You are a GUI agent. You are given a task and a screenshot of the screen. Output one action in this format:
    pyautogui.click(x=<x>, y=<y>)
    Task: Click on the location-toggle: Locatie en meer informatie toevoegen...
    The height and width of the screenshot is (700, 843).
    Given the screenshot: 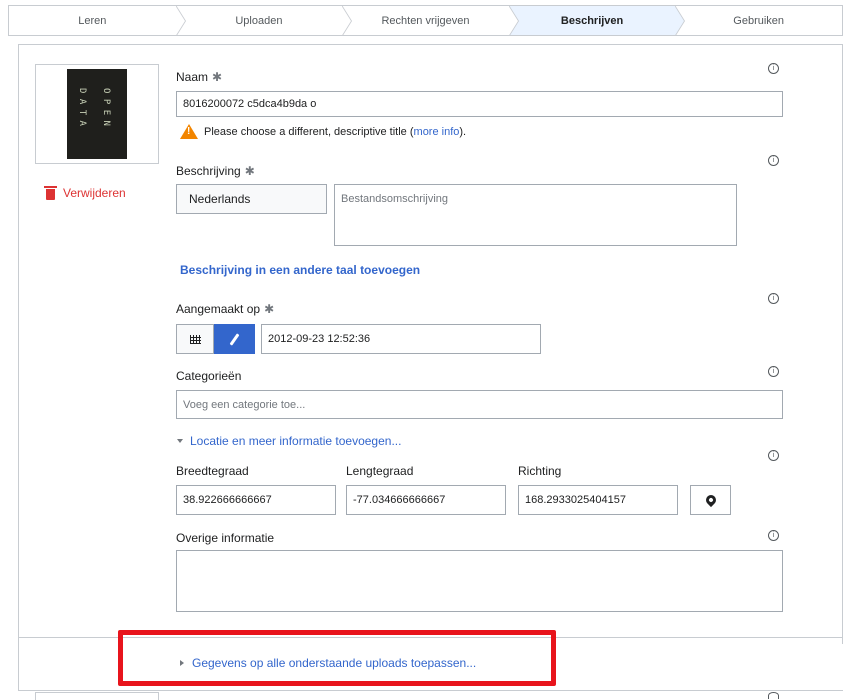 What is the action you would take?
    pyautogui.click(x=289, y=441)
    